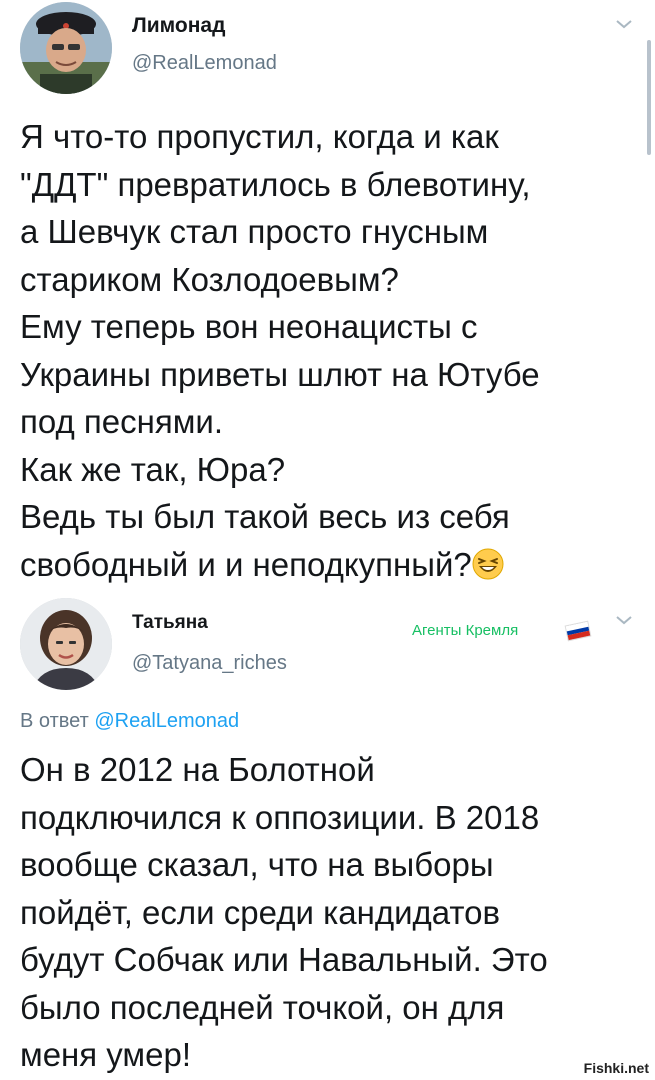 The width and height of the screenshot is (655, 1080). I want to click on reply-prefix: В ответ, so click(54, 721).